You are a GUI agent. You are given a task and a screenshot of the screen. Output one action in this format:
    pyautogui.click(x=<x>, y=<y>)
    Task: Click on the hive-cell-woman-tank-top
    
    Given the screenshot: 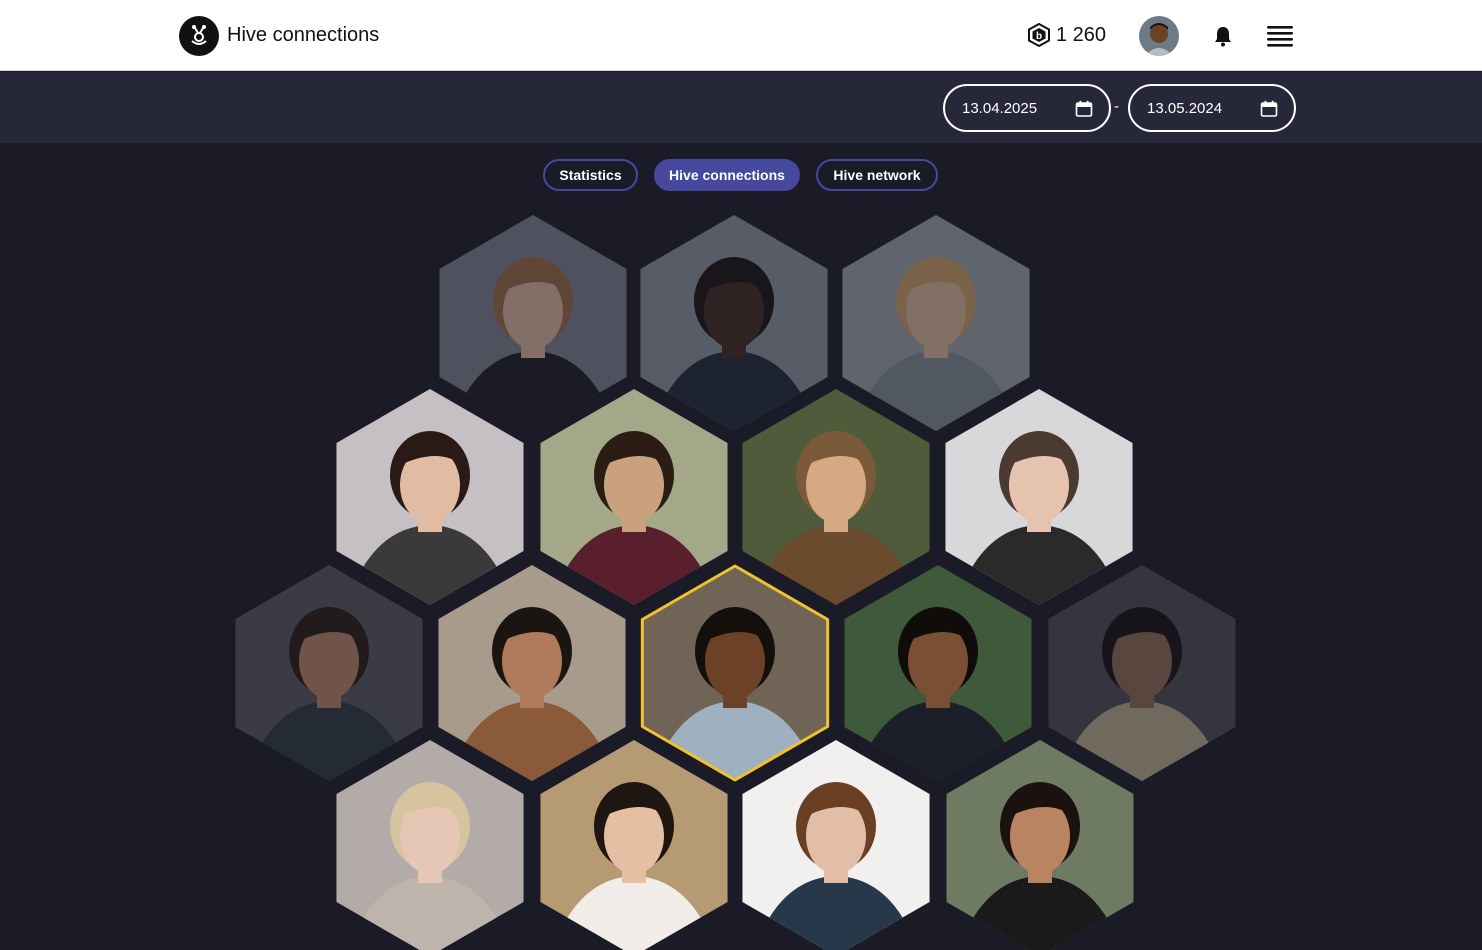 What is the action you would take?
    pyautogui.click(x=937, y=673)
    